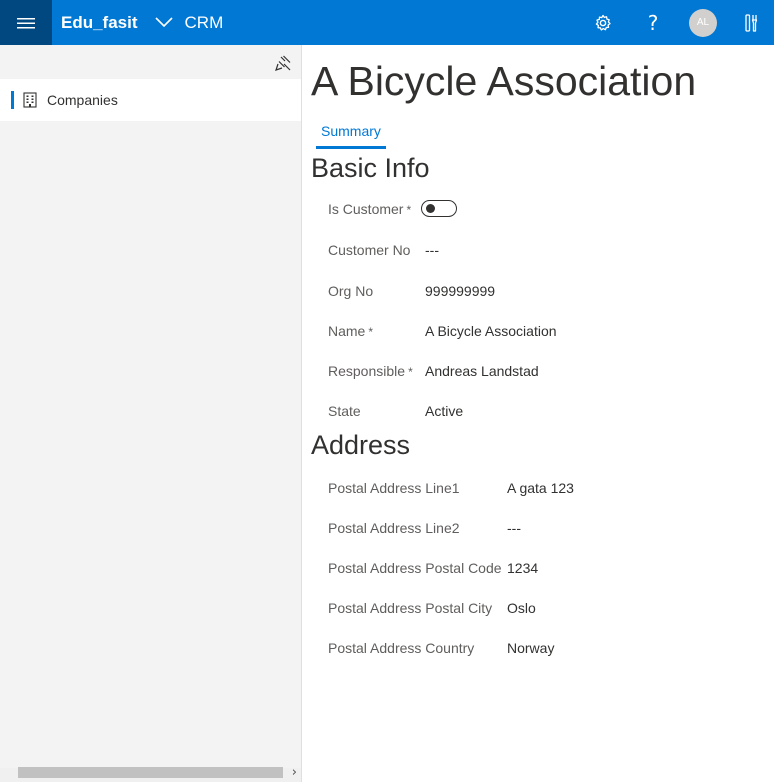 The width and height of the screenshot is (774, 782). I want to click on tools-icon, so click(751, 22).